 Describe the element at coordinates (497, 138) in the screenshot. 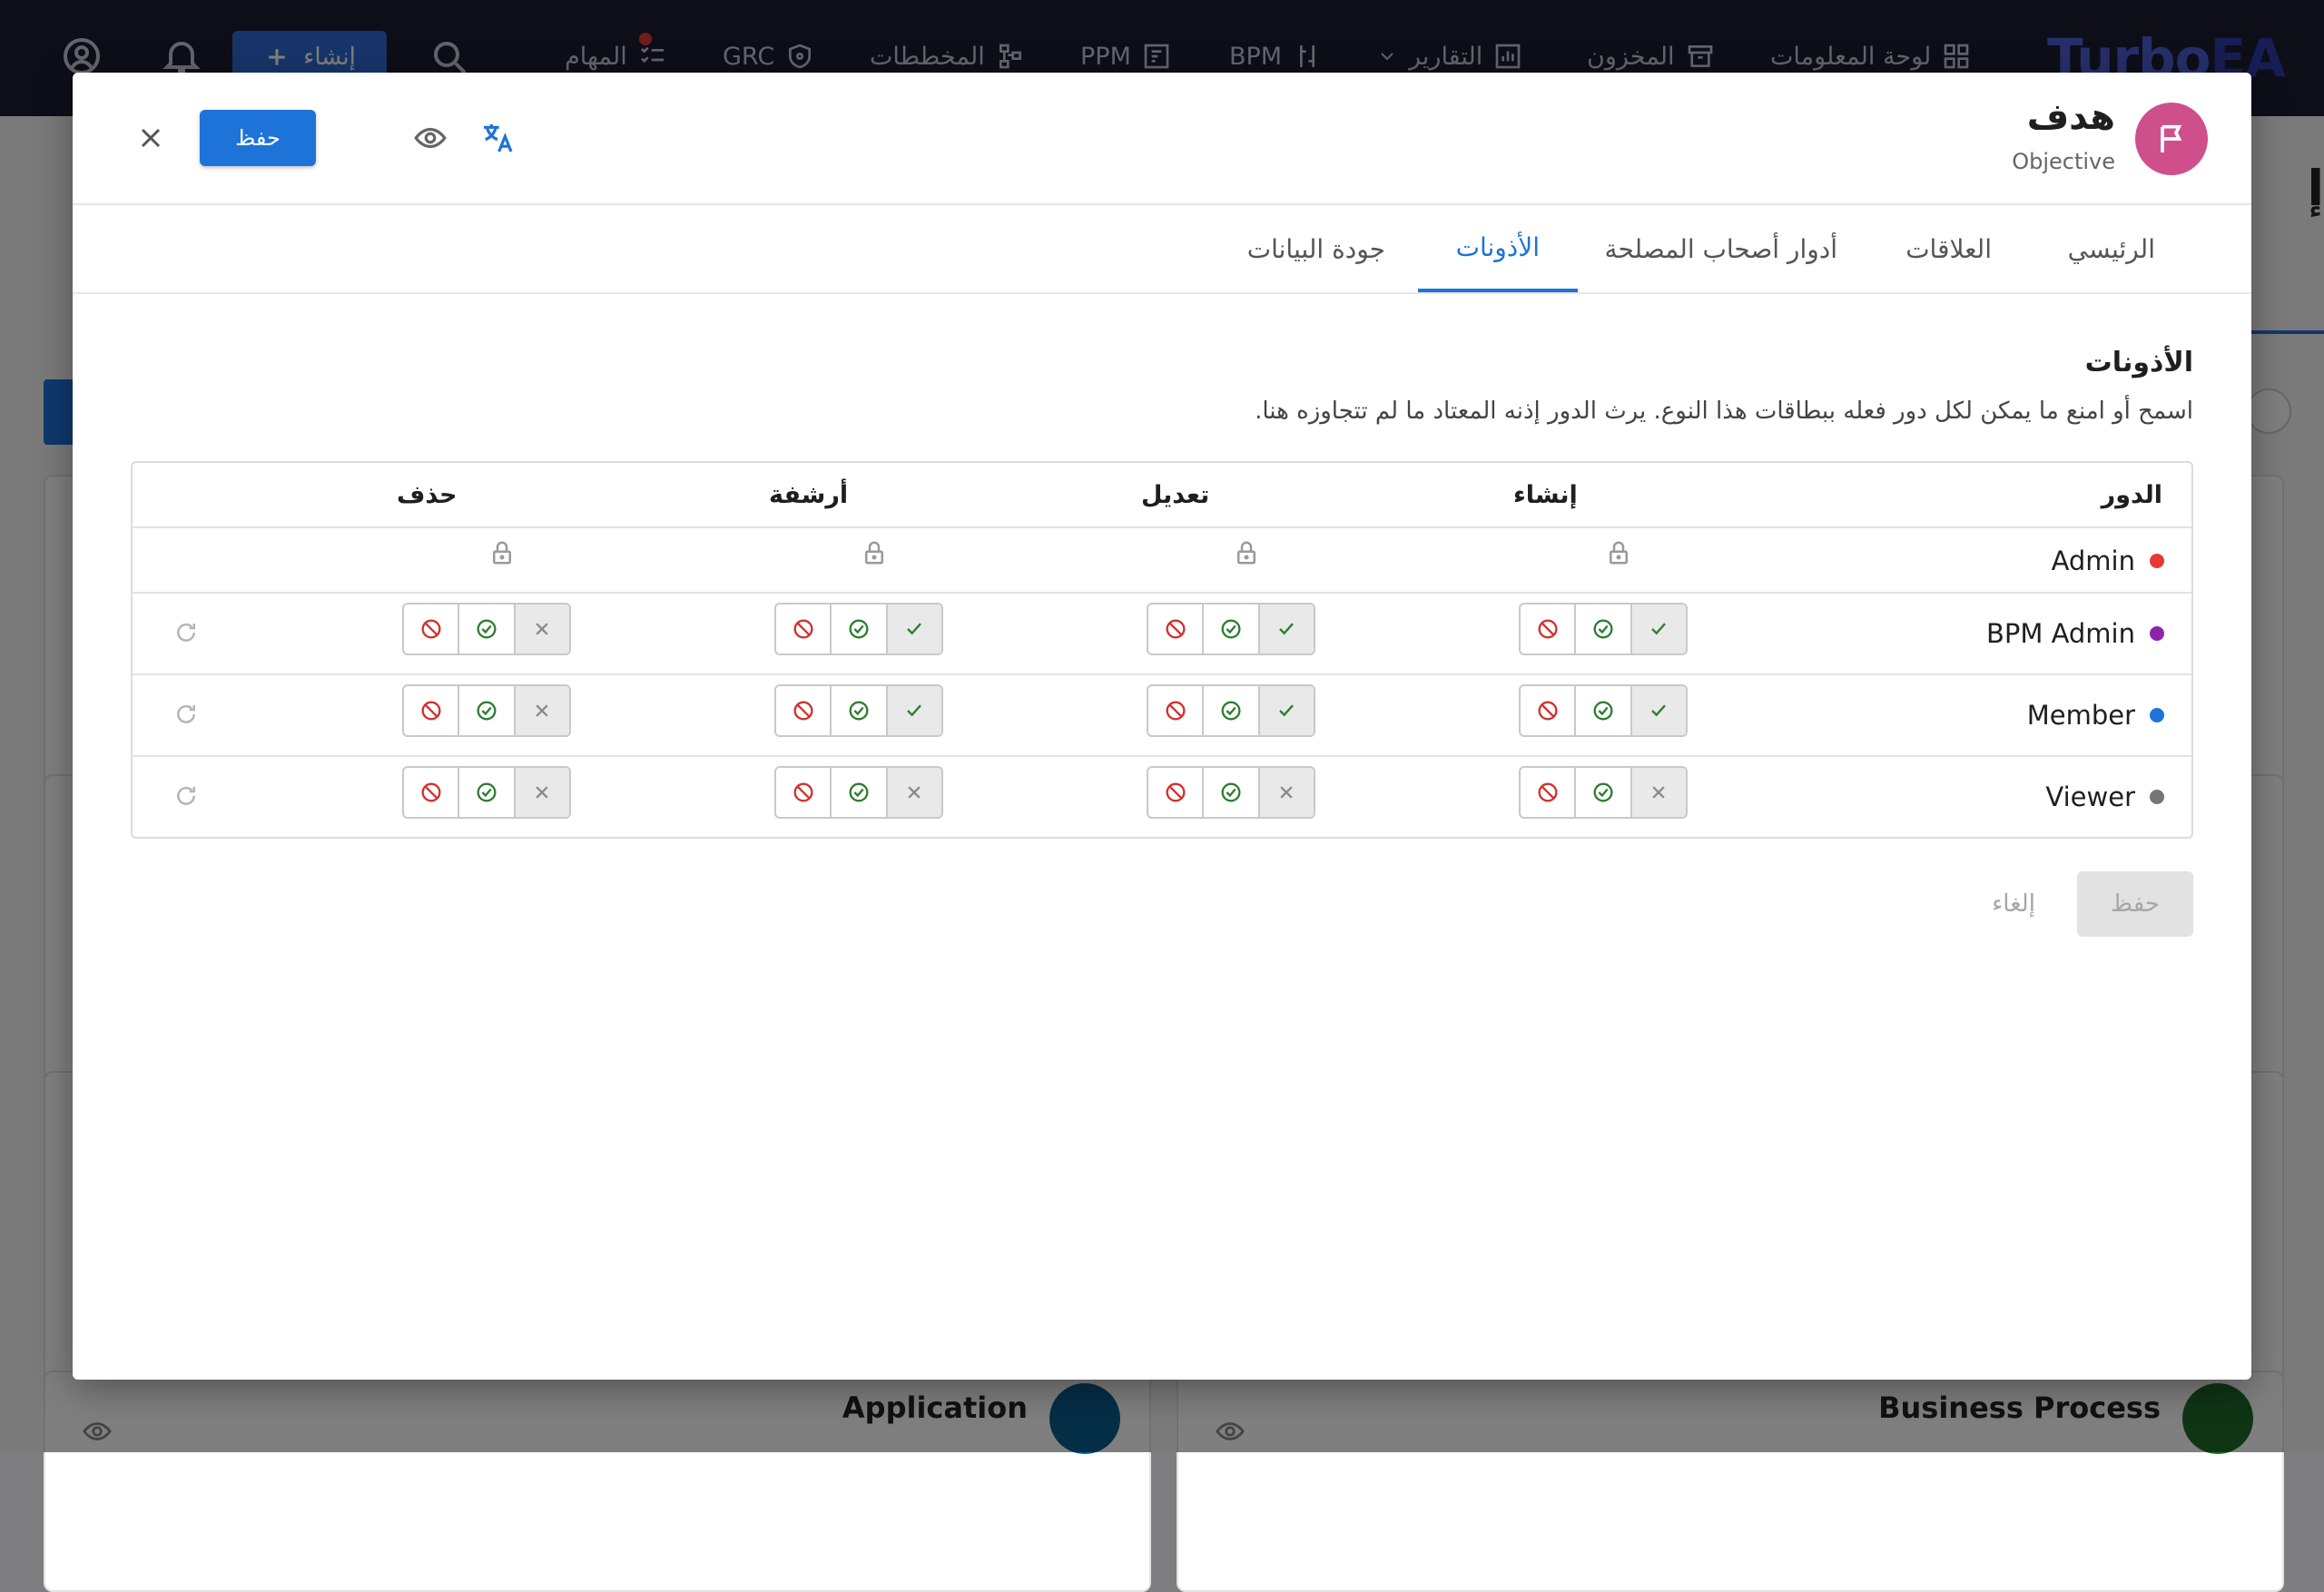

I see `translate-button` at that location.